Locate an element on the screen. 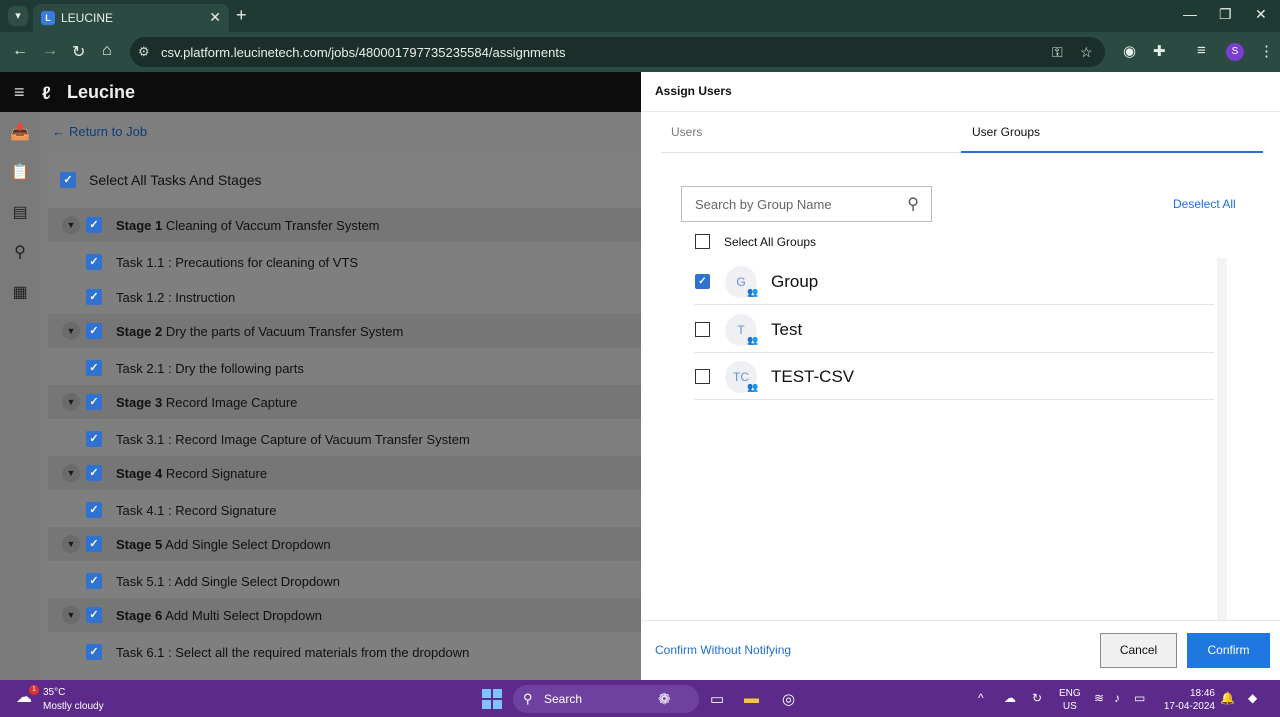 This screenshot has width=1280, height=717. group-name: Test is located at coordinates (787, 329).